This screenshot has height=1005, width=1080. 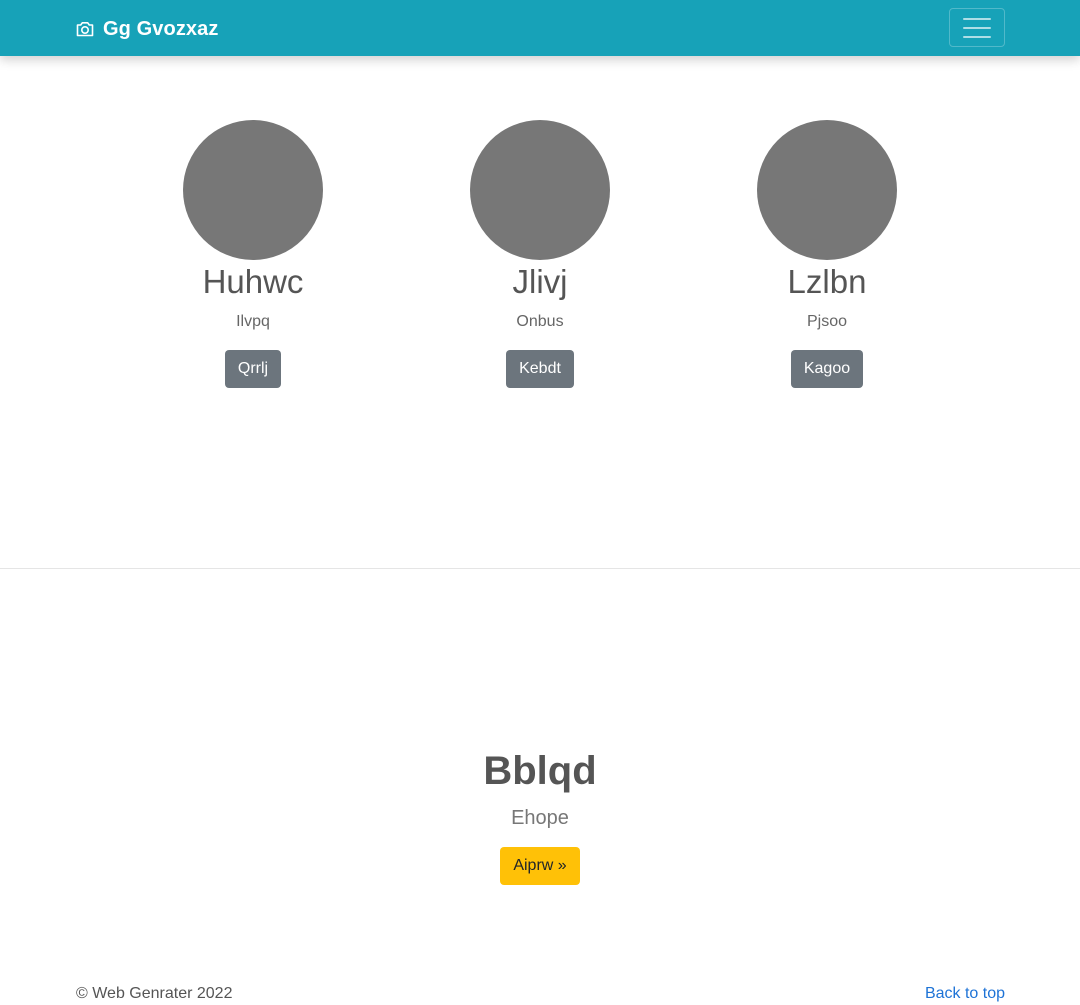 I want to click on hamburger-menu-icon, so click(x=977, y=27).